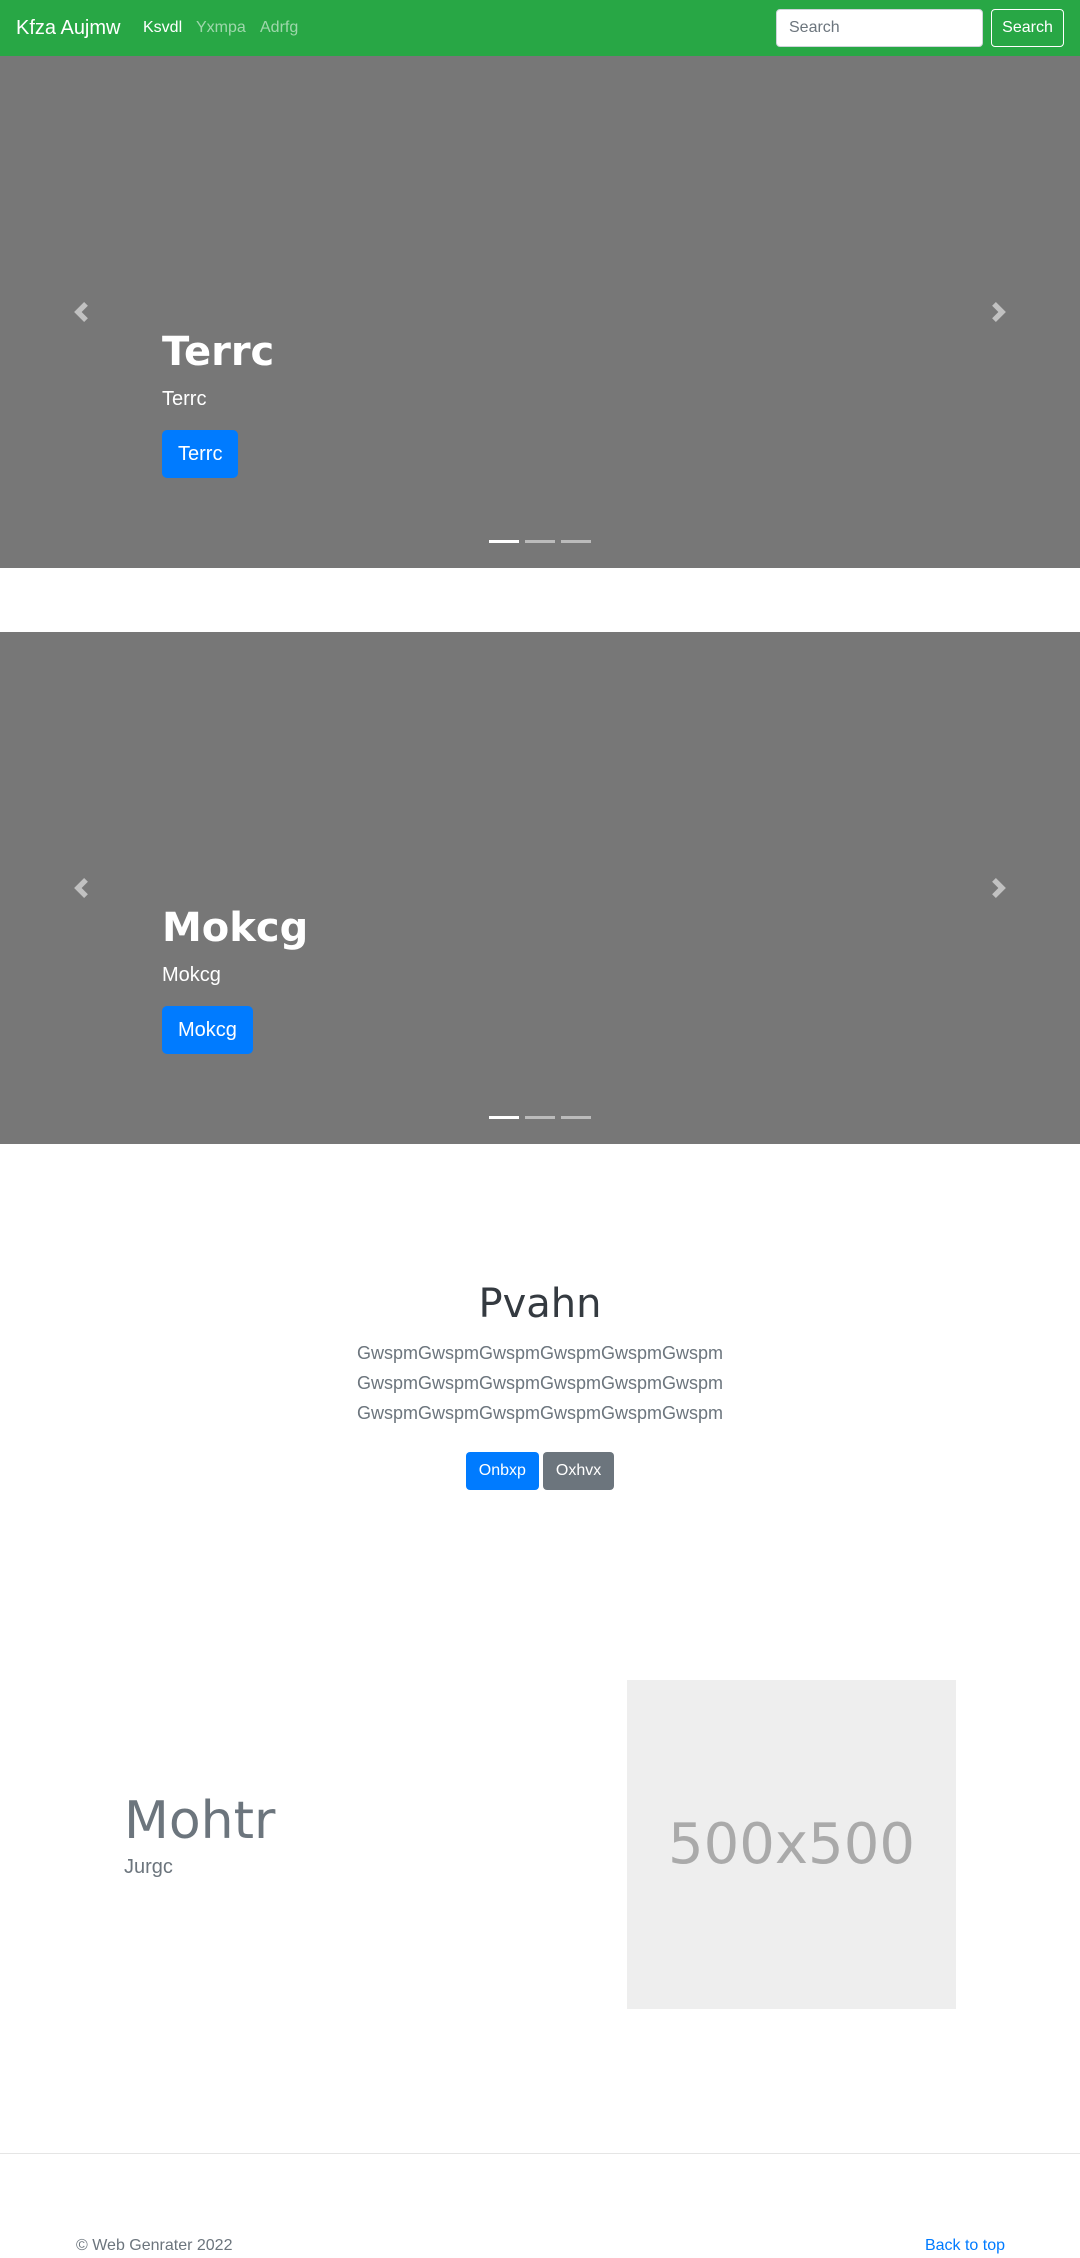  Describe the element at coordinates (207, 1030) in the screenshot. I see `carousel-button: Mokcg` at that location.